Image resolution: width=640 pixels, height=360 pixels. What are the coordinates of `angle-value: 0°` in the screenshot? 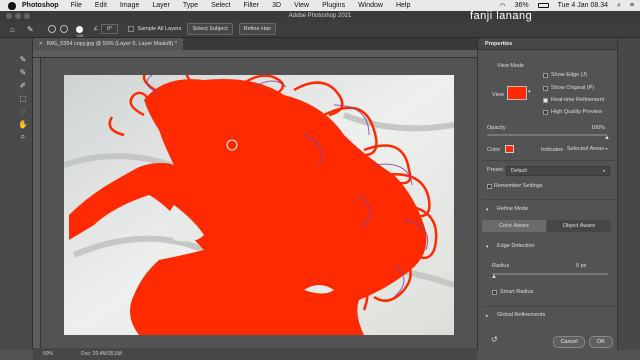 It's located at (110, 29).